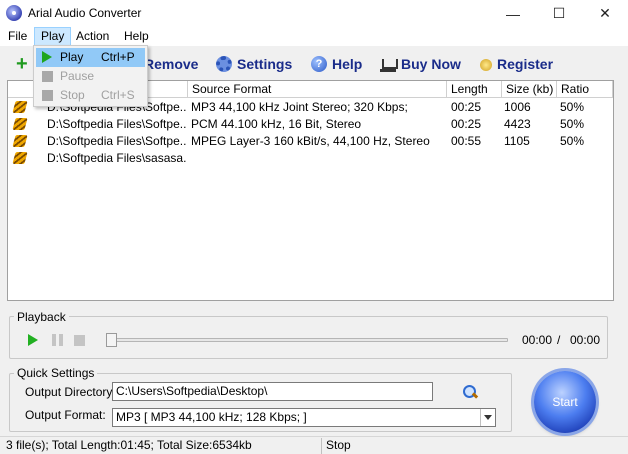 This screenshot has width=628, height=454. I want to click on maximize-button: ☐, so click(559, 13).